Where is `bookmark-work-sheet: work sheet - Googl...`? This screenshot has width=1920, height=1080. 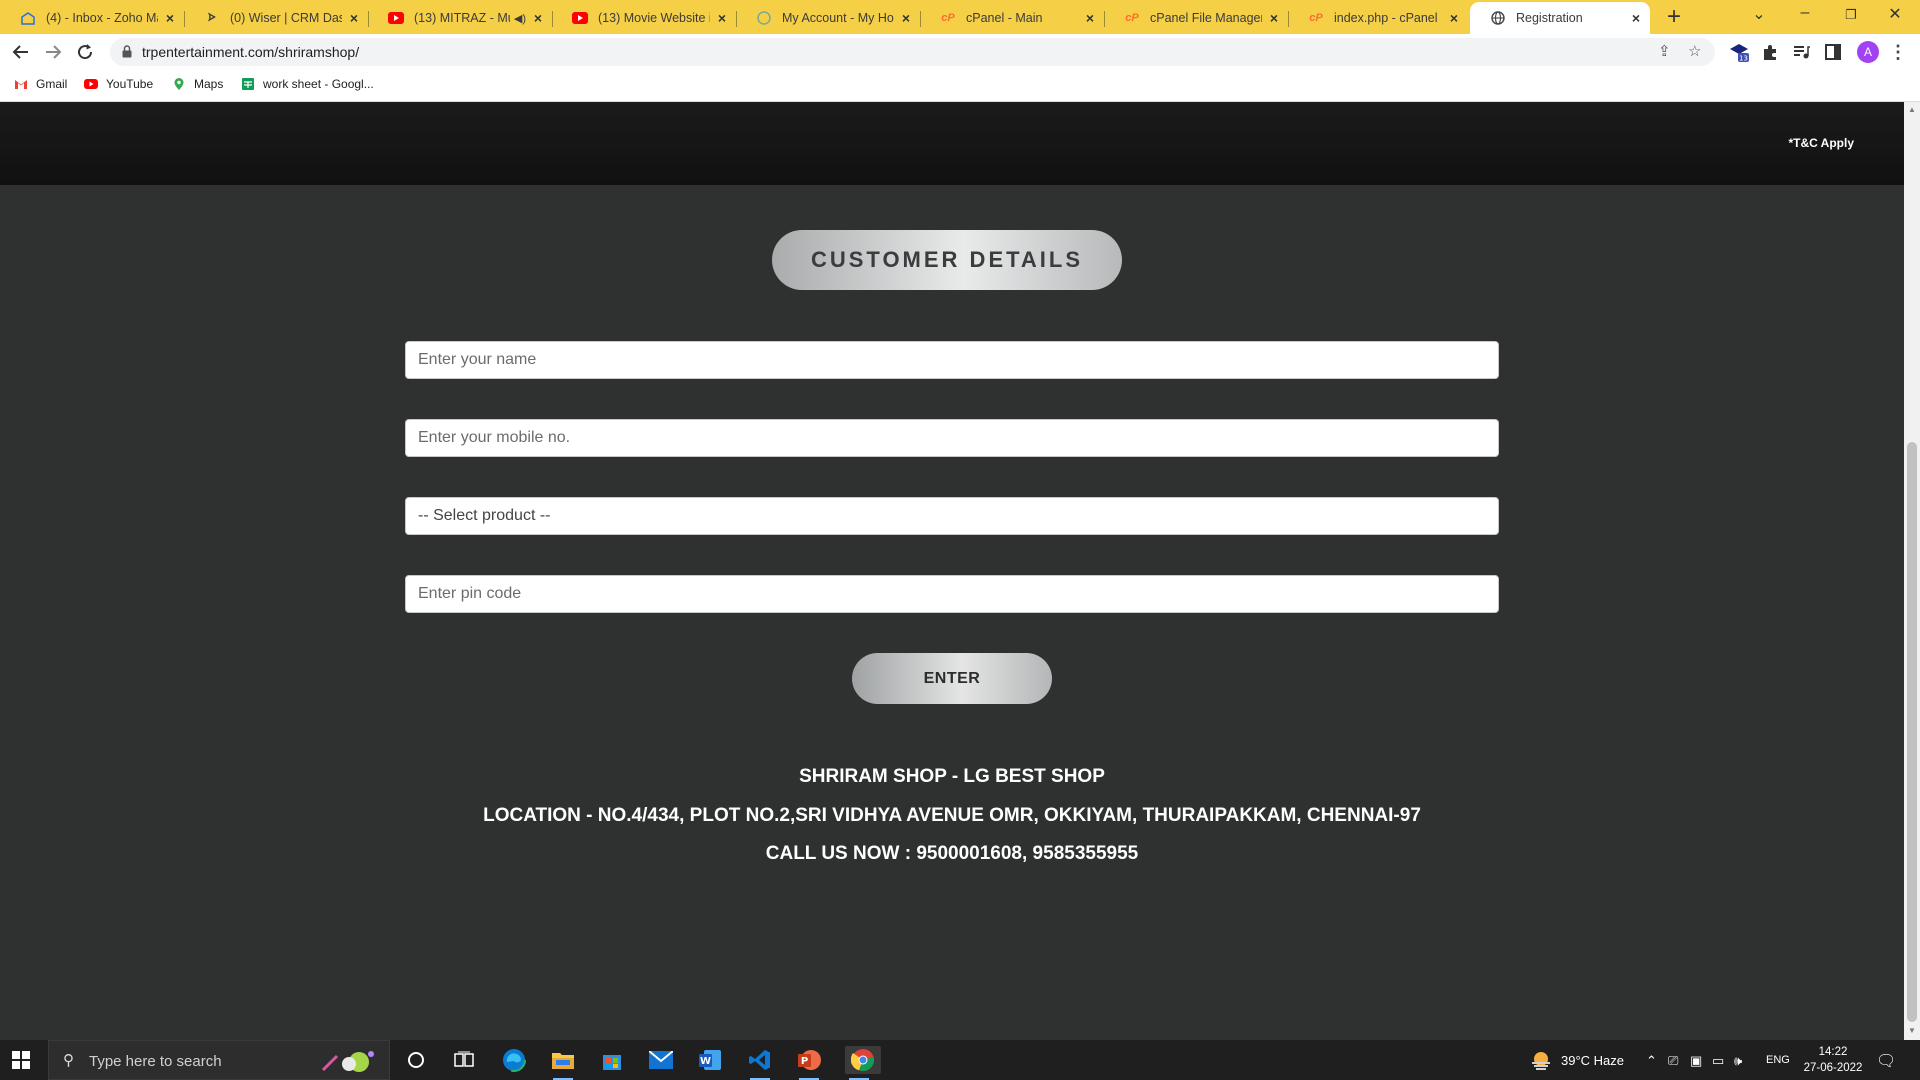 bookmark-work-sheet: work sheet - Googl... is located at coordinates (307, 84).